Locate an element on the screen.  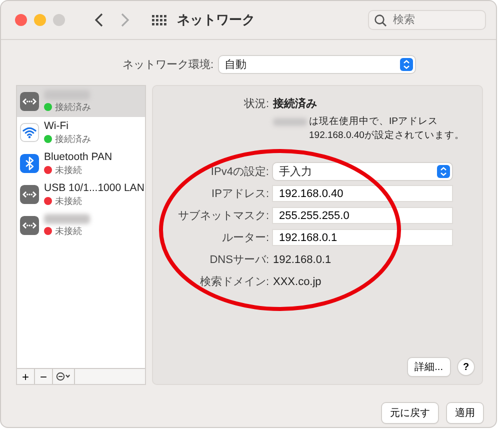
field-value: 192.168.0.1 is located at coordinates (302, 260).